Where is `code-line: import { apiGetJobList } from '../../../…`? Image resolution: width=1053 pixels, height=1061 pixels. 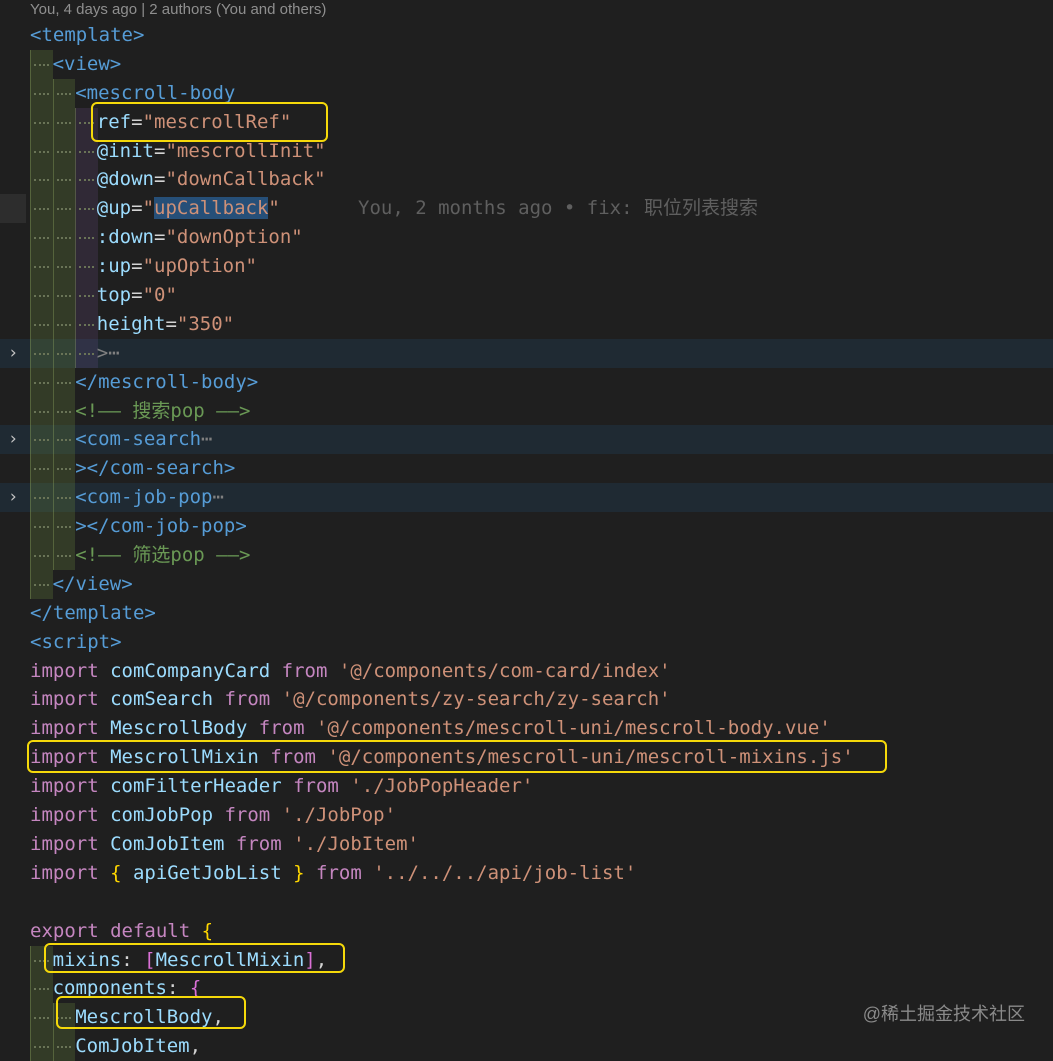
code-line: import { apiGetJobList } from '../../../… is located at coordinates (526, 873).